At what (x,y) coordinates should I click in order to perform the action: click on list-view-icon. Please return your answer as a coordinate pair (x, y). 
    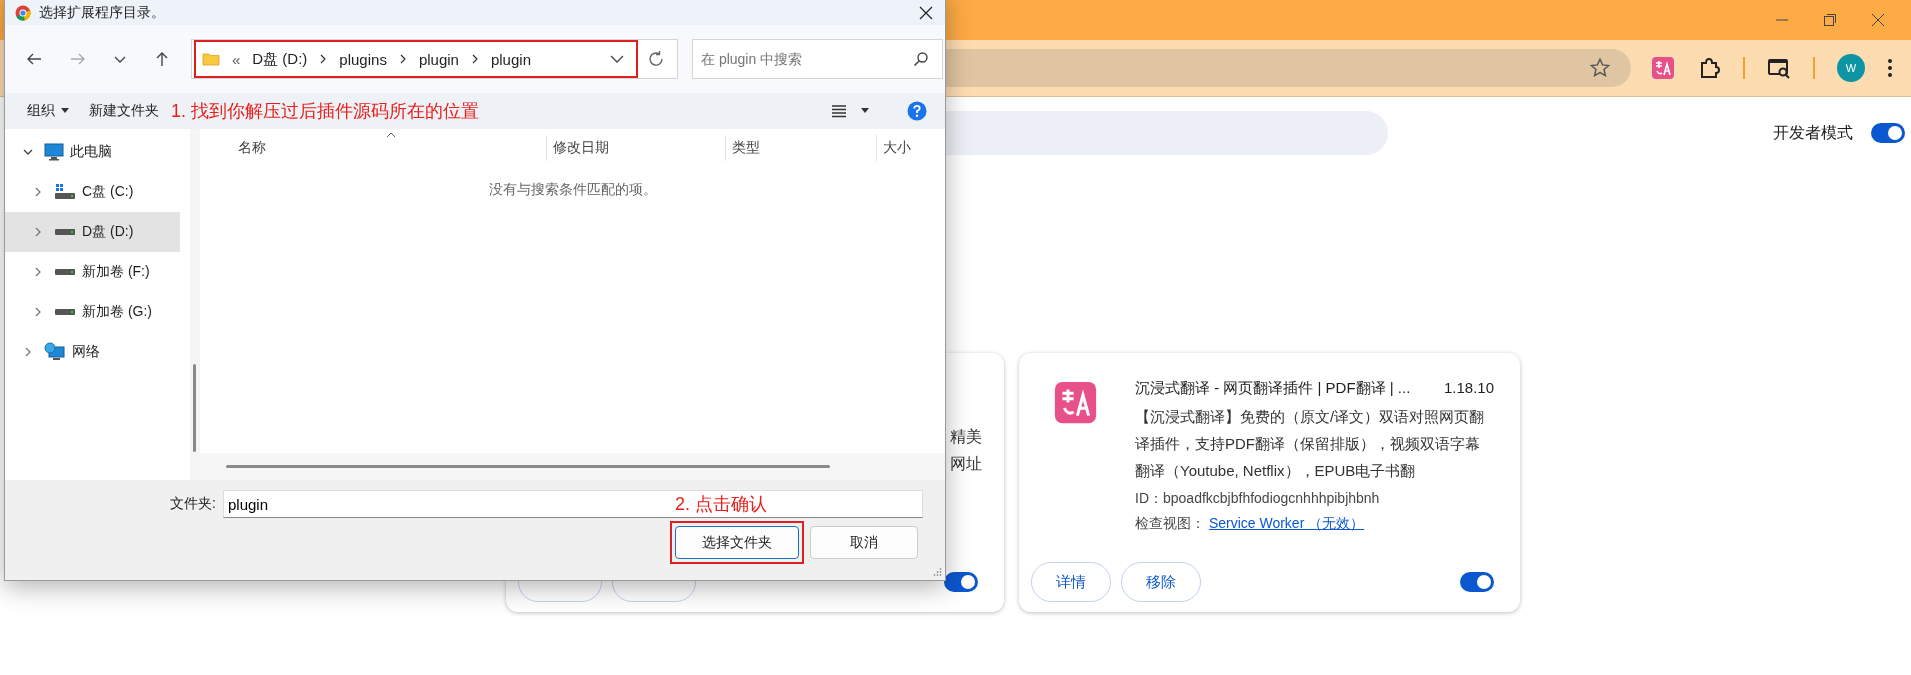
    Looking at the image, I should click on (839, 111).